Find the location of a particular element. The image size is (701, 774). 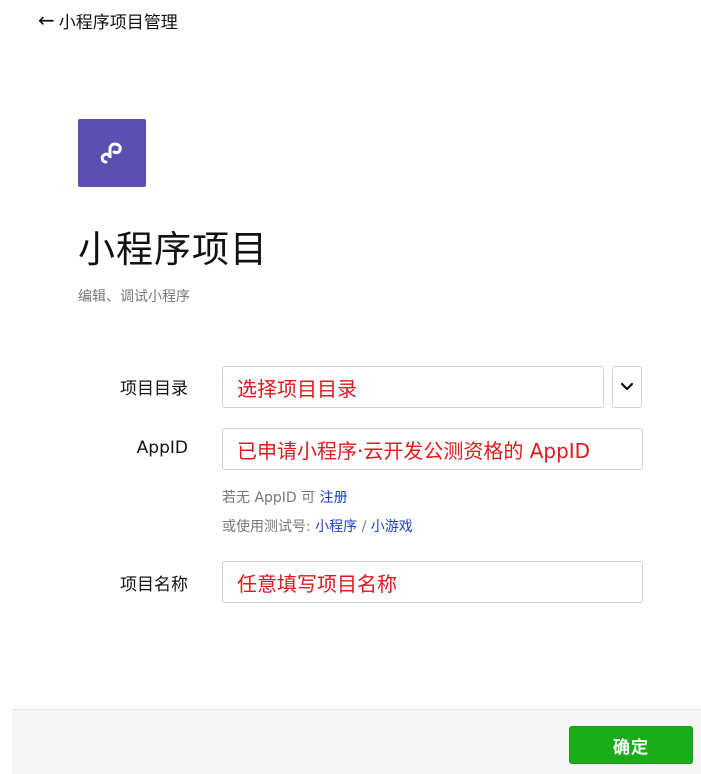

project-name-input is located at coordinates (432, 582).